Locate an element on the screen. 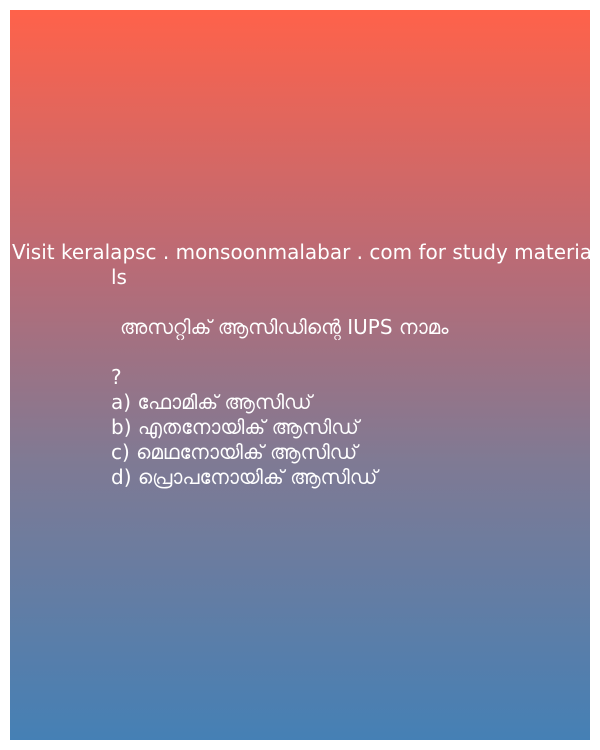 This screenshot has width=600, height=750. option-d: d) പ്രൊപനോയിക് ആസിഡ് is located at coordinates (244, 477).